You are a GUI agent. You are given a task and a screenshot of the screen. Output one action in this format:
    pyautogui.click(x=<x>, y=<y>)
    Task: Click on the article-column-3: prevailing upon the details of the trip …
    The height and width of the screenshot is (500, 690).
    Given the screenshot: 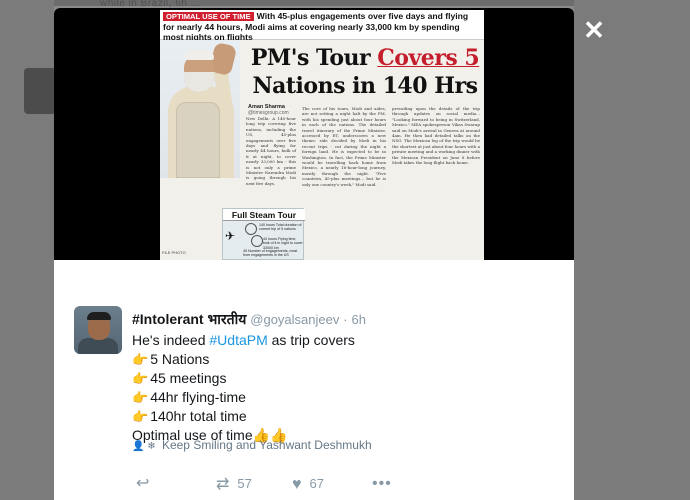 What is the action you would take?
    pyautogui.click(x=436, y=136)
    